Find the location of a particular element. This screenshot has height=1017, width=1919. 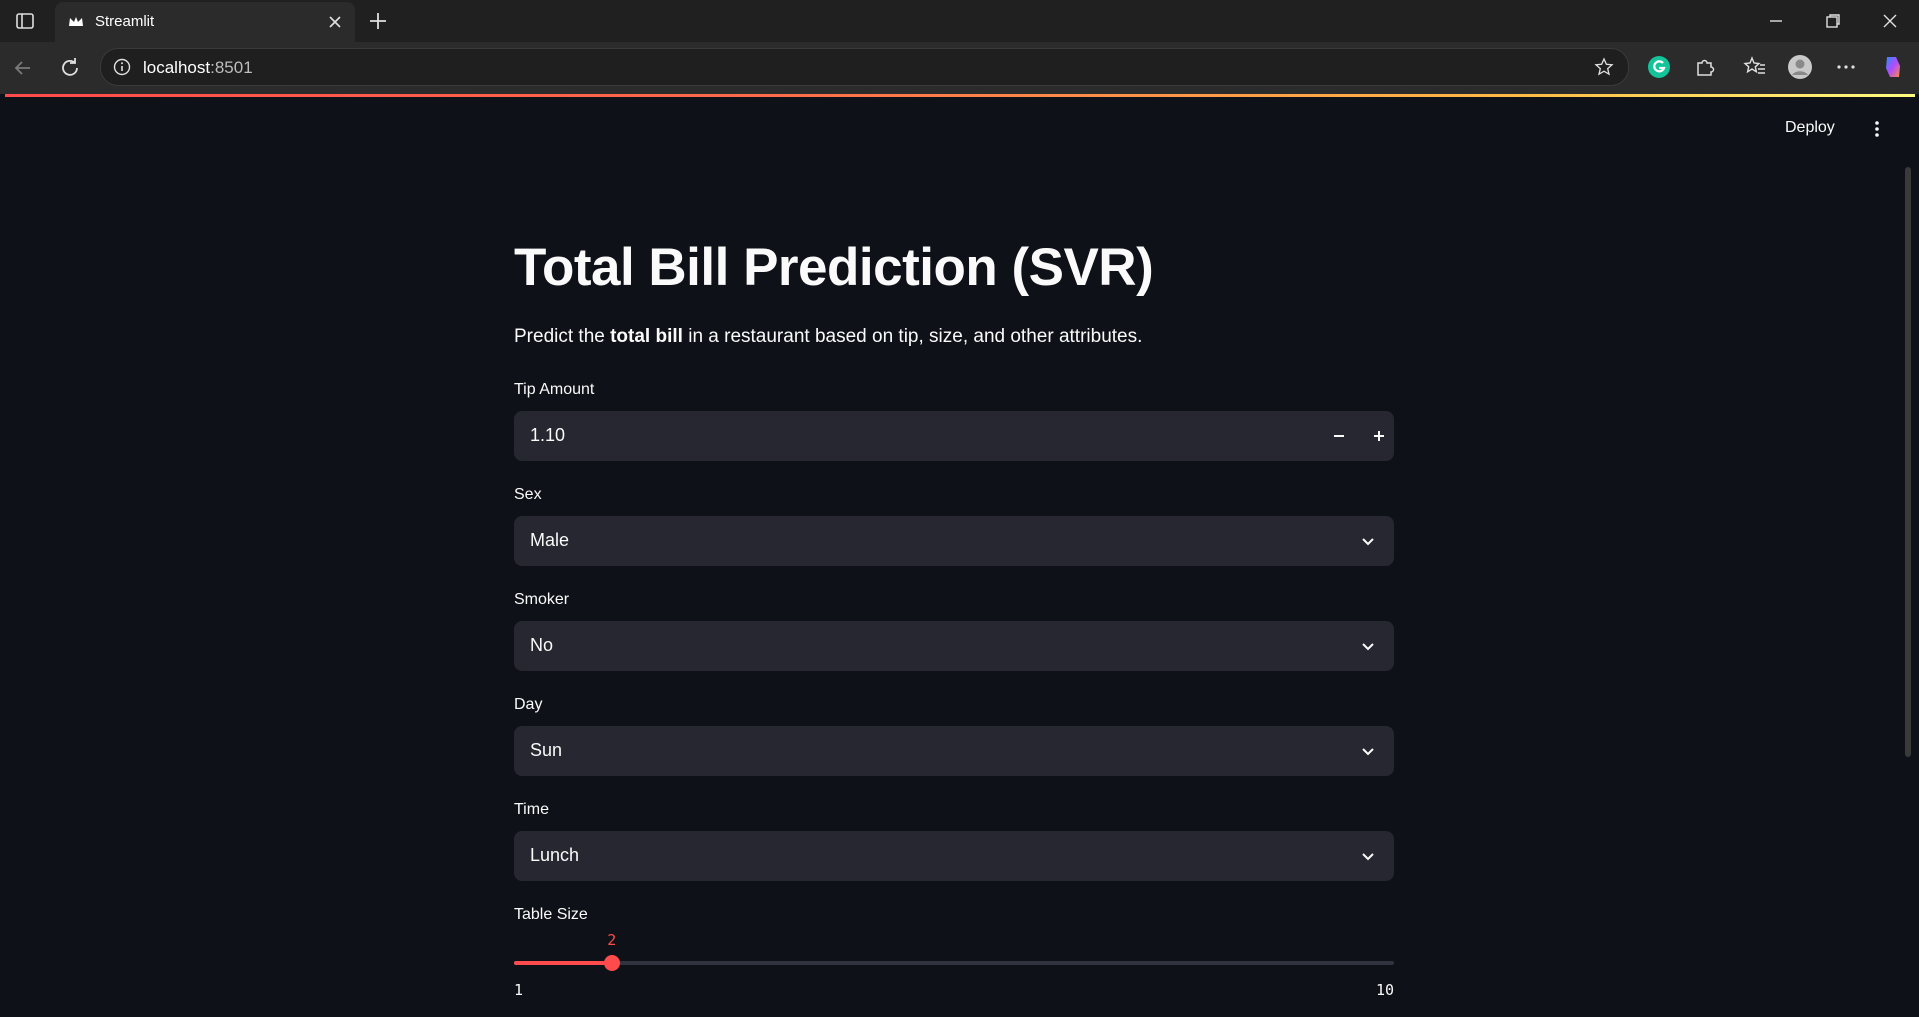

grammarly-icon is located at coordinates (1659, 67).